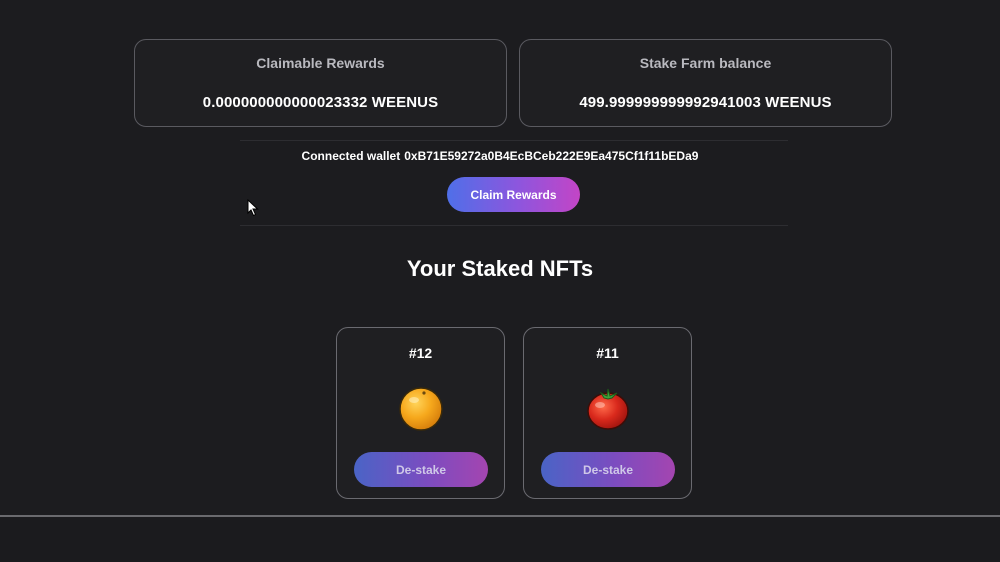  What do you see at coordinates (513, 194) in the screenshot?
I see `claim-rewards-button: Claim Rewards` at bounding box center [513, 194].